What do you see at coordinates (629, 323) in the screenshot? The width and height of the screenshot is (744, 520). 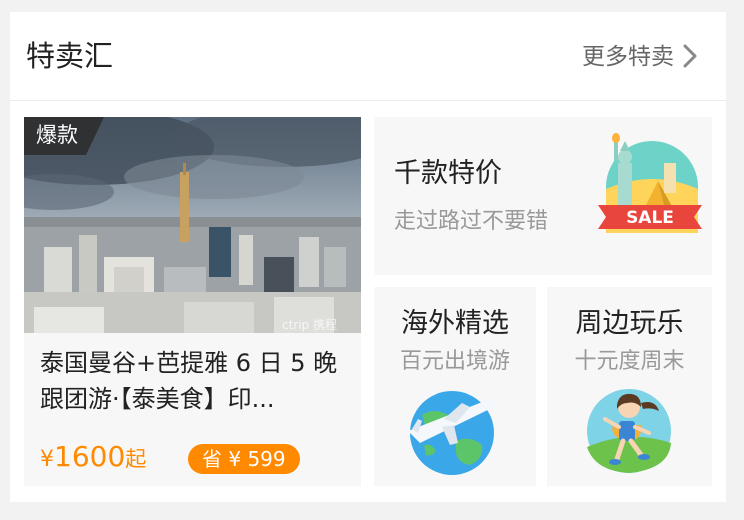 I see `tile-title: 周边玩乐` at bounding box center [629, 323].